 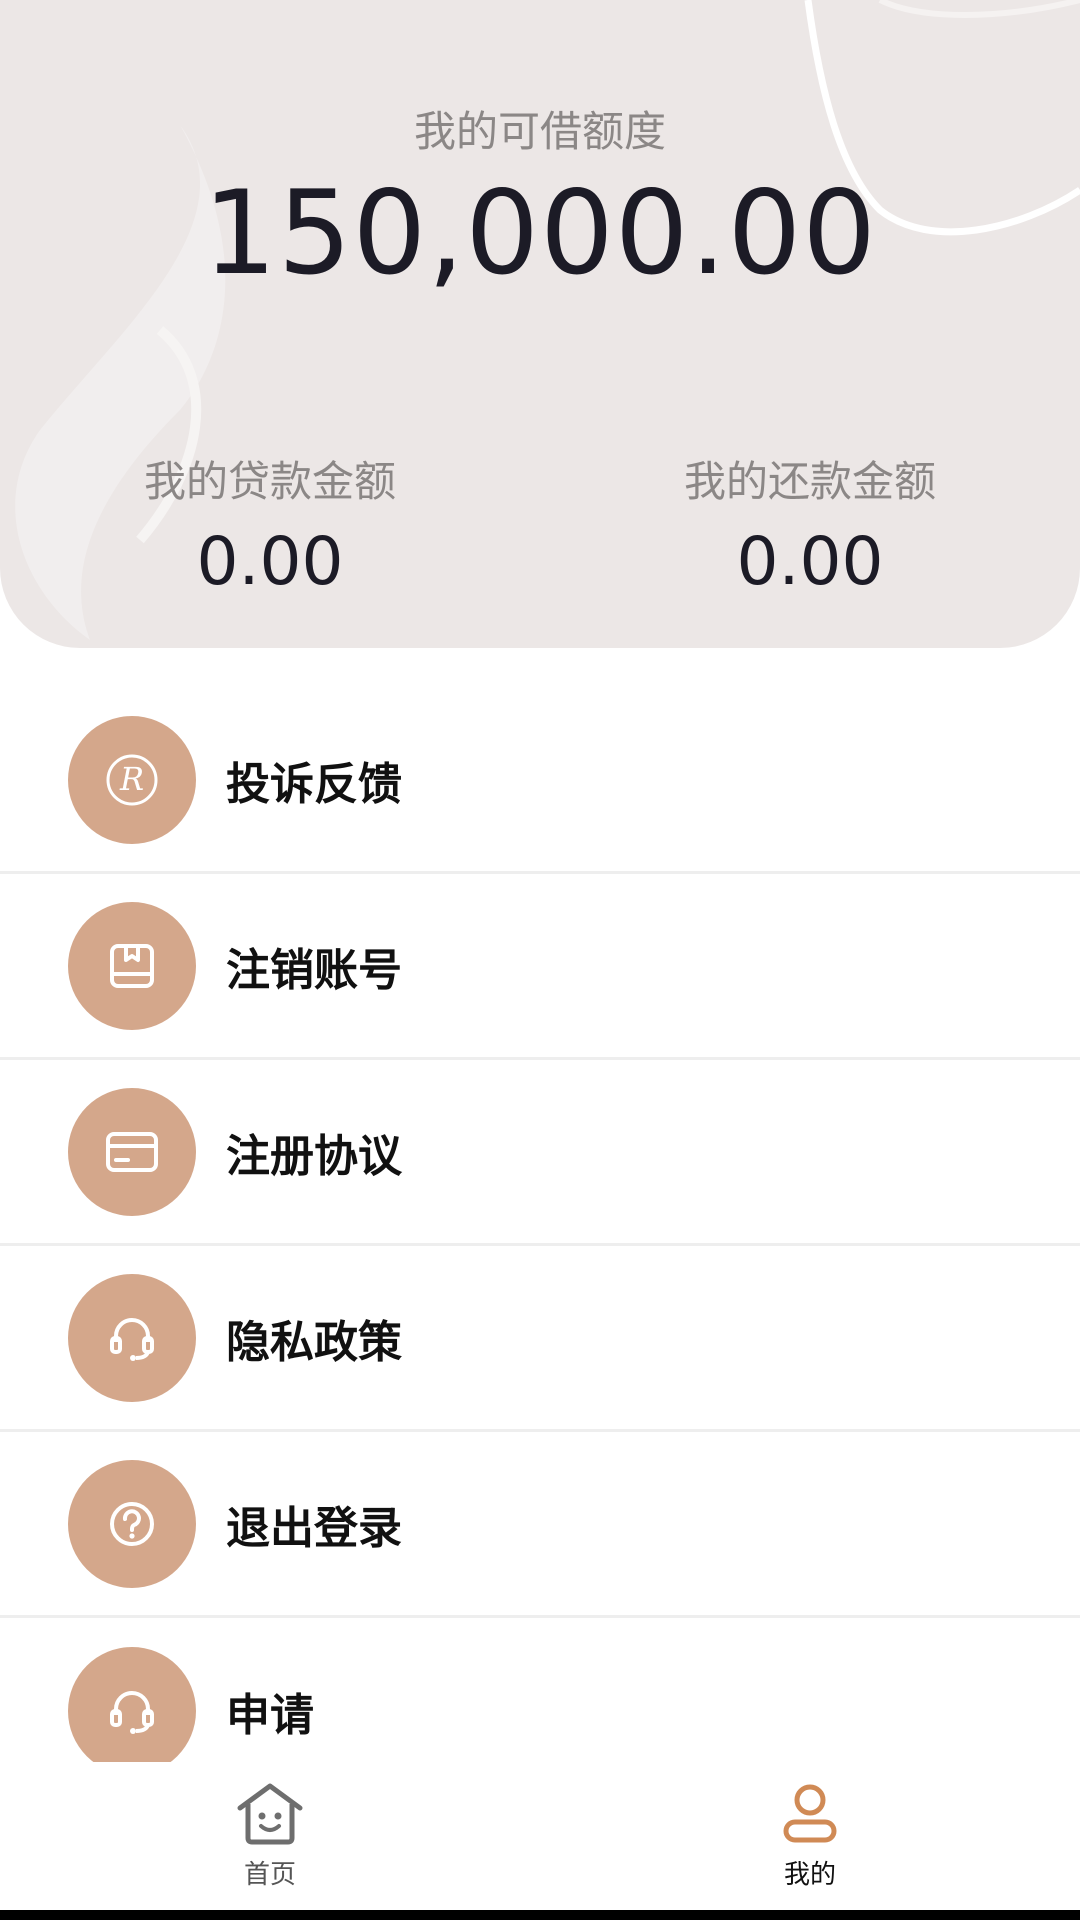 I want to click on user-icon, so click(x=810, y=1813).